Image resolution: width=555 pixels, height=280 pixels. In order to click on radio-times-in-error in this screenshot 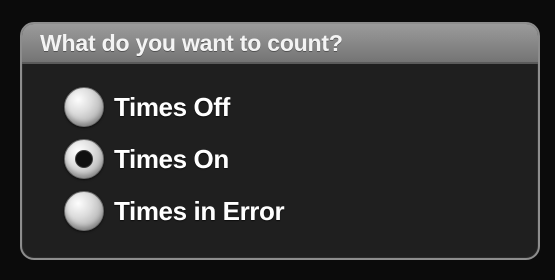, I will do `click(84, 211)`.